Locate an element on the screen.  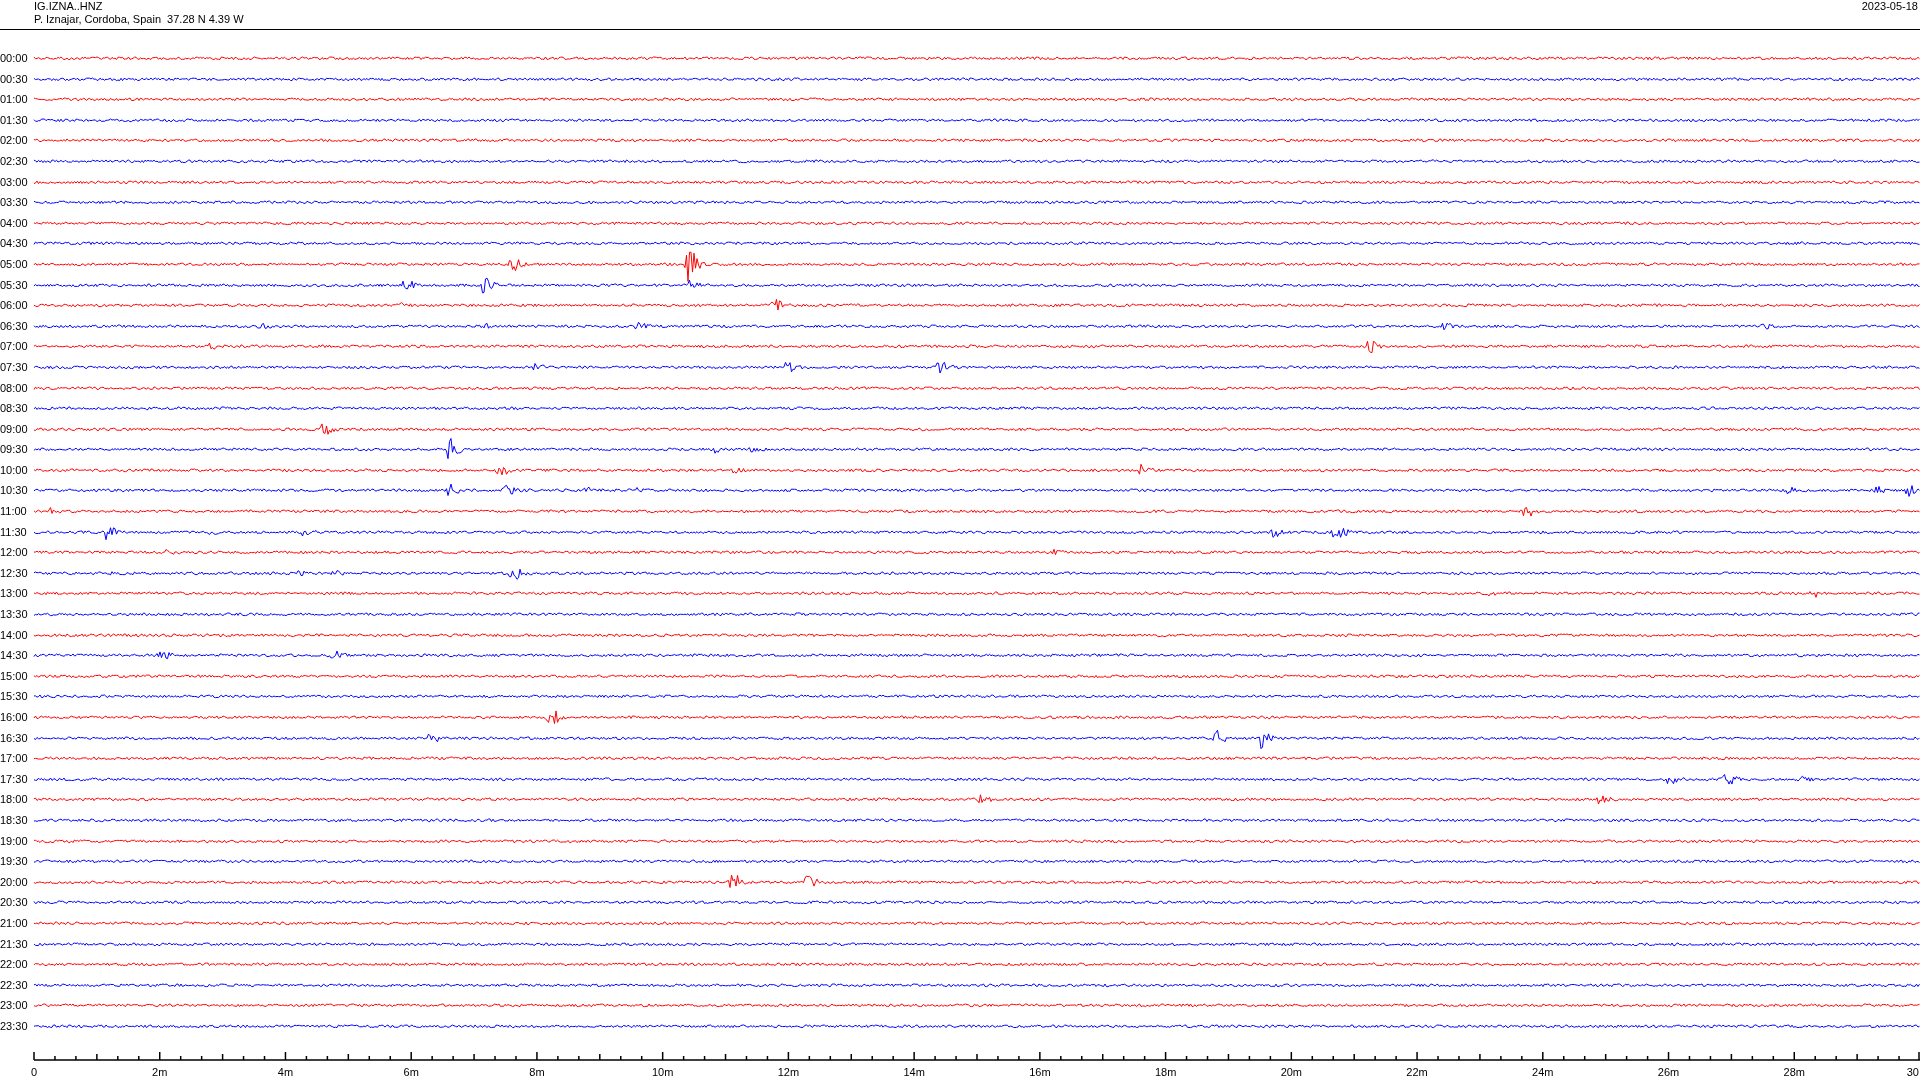
time-label: 09:30 is located at coordinates (14, 450).